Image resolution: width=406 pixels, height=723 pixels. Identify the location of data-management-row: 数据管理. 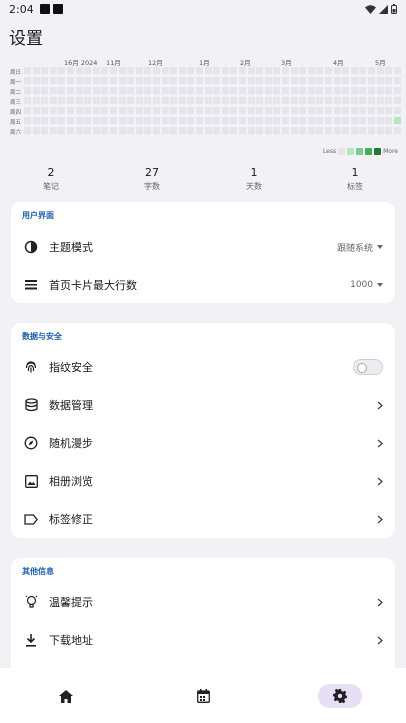
(203, 405).